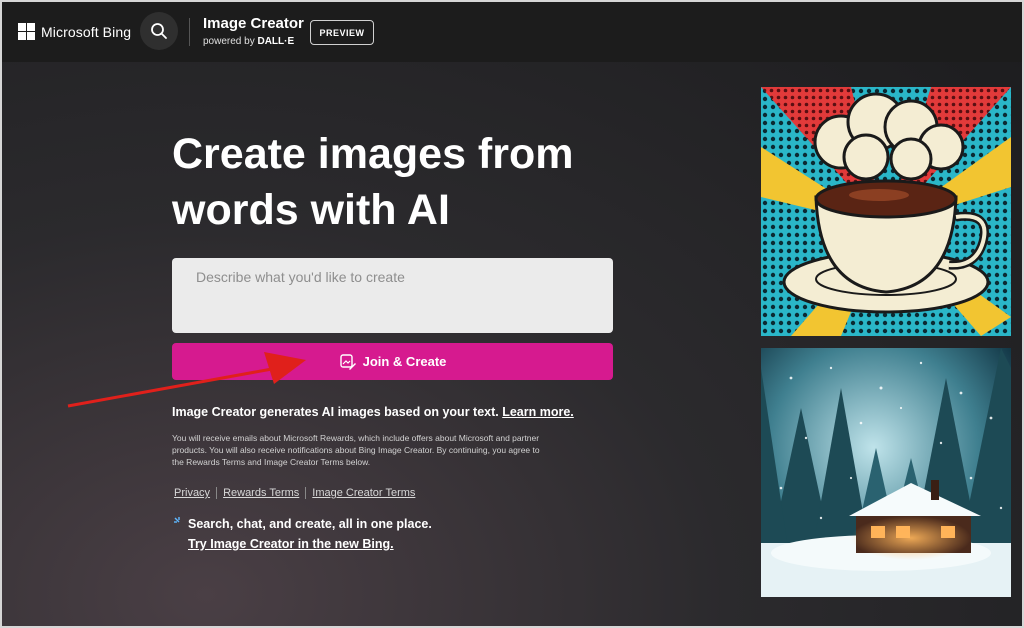 The width and height of the screenshot is (1024, 628). I want to click on powered-by-model: DALL·E, so click(276, 41).